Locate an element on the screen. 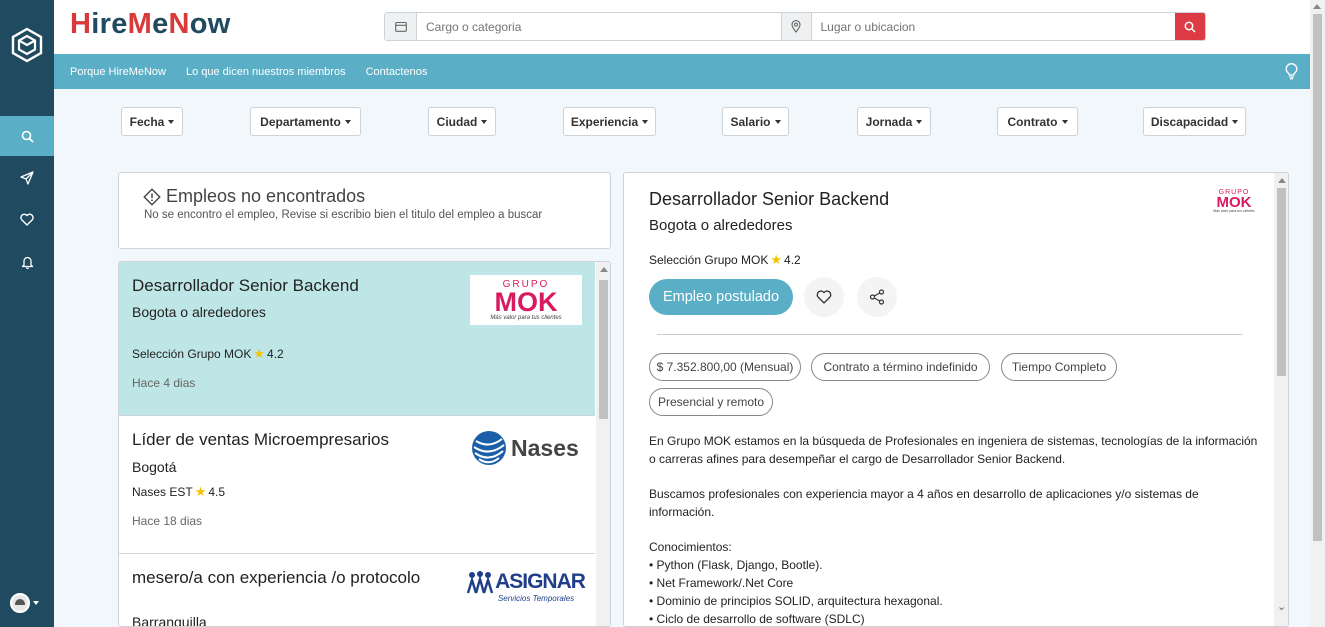  detail-company: Selección Grupo MOK ★ 4.2 is located at coordinates (725, 260).